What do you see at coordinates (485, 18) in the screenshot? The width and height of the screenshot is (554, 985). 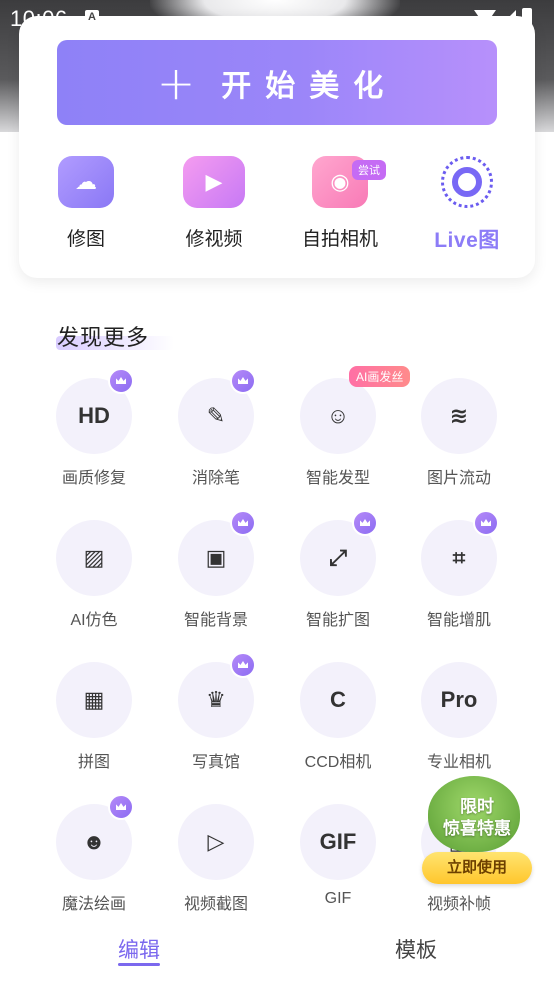 I see `wifi-icon` at bounding box center [485, 18].